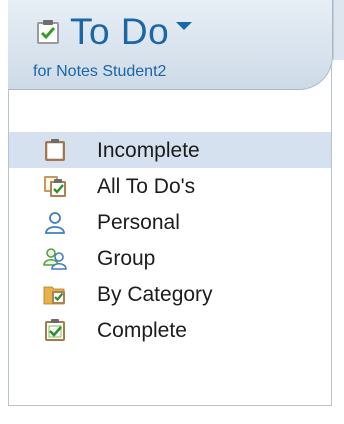 This screenshot has width=344, height=424. Describe the element at coordinates (120, 31) in the screenshot. I see `page-title: To Do` at that location.